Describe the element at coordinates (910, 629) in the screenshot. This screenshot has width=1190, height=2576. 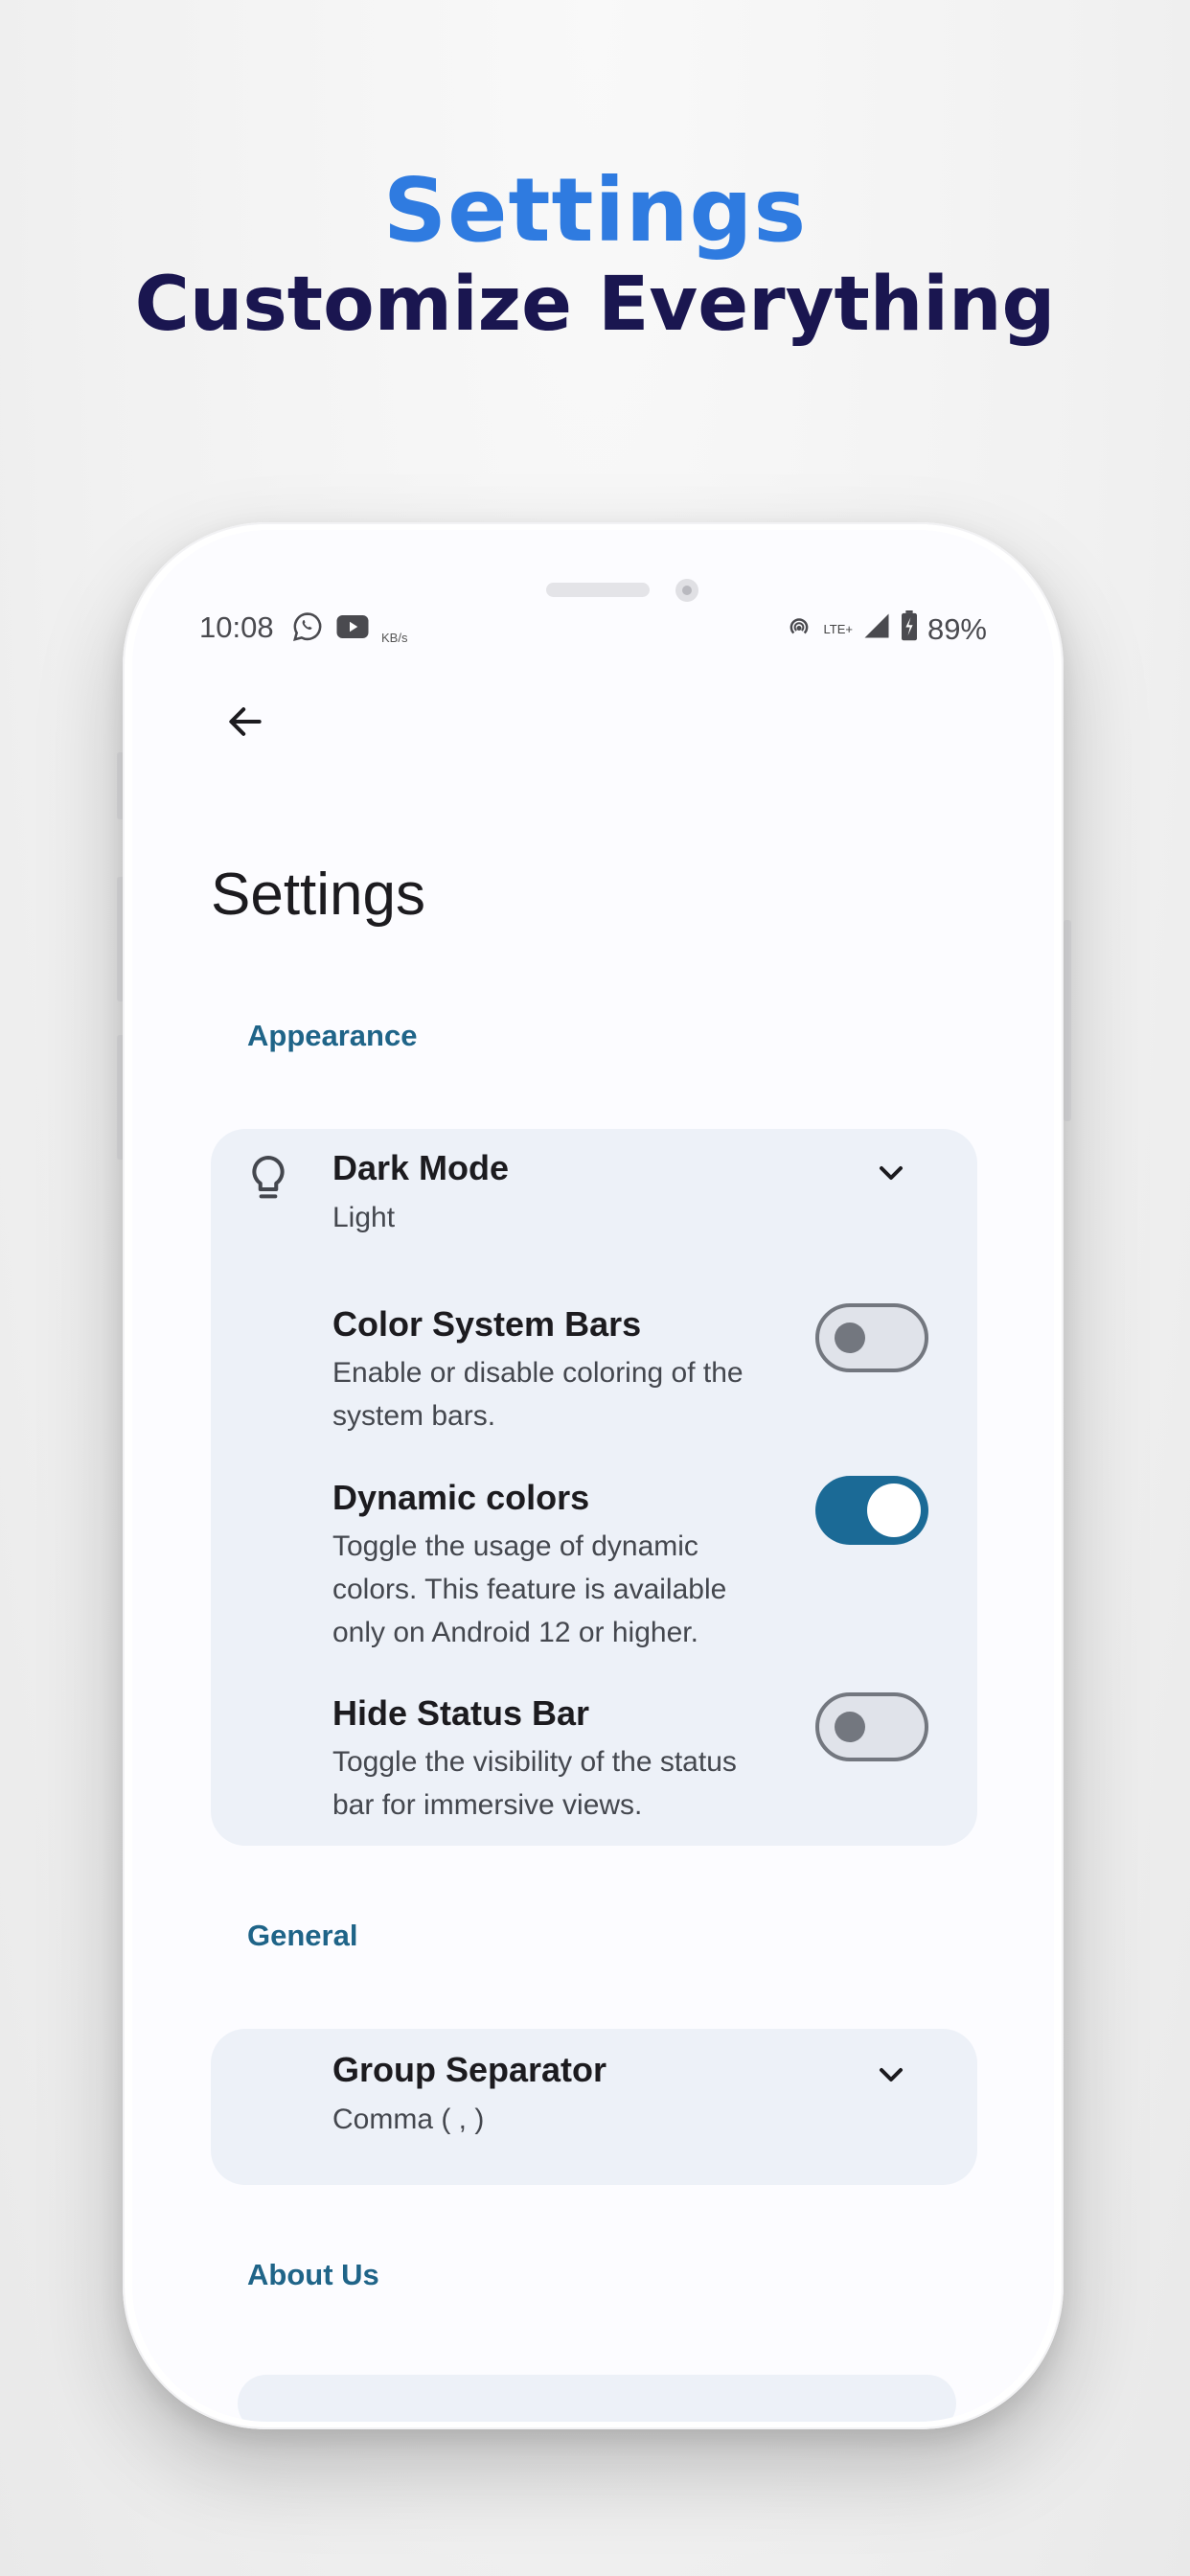
I see `battery-icon` at that location.